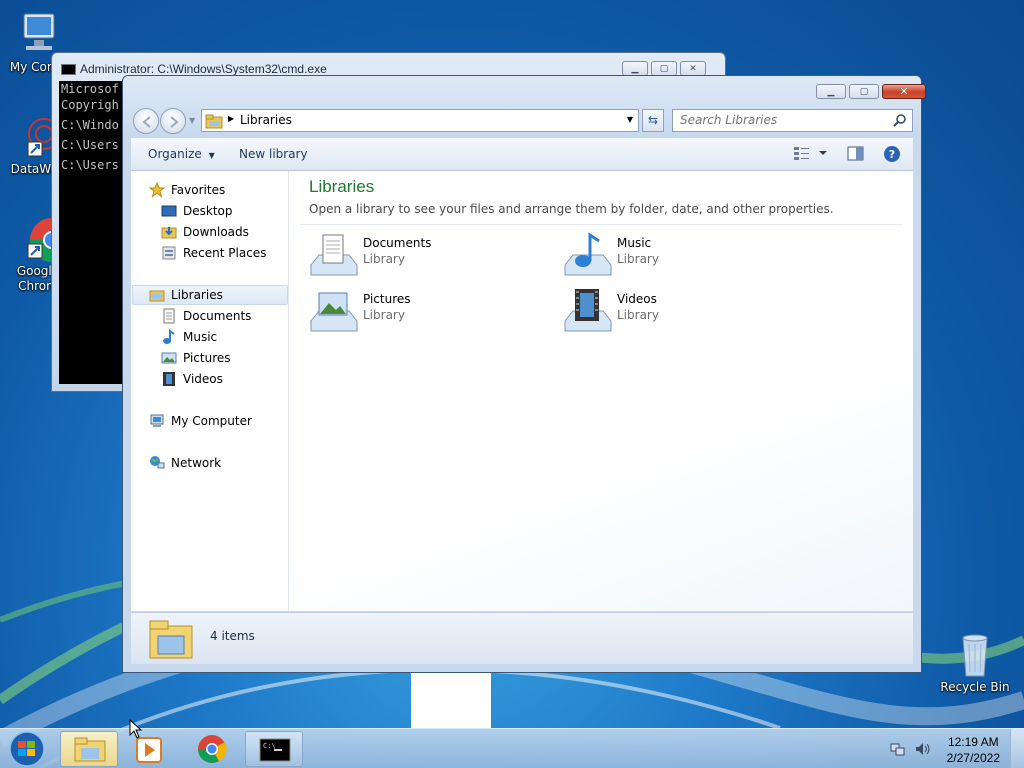  I want to click on chrome-icon, so click(212, 749).